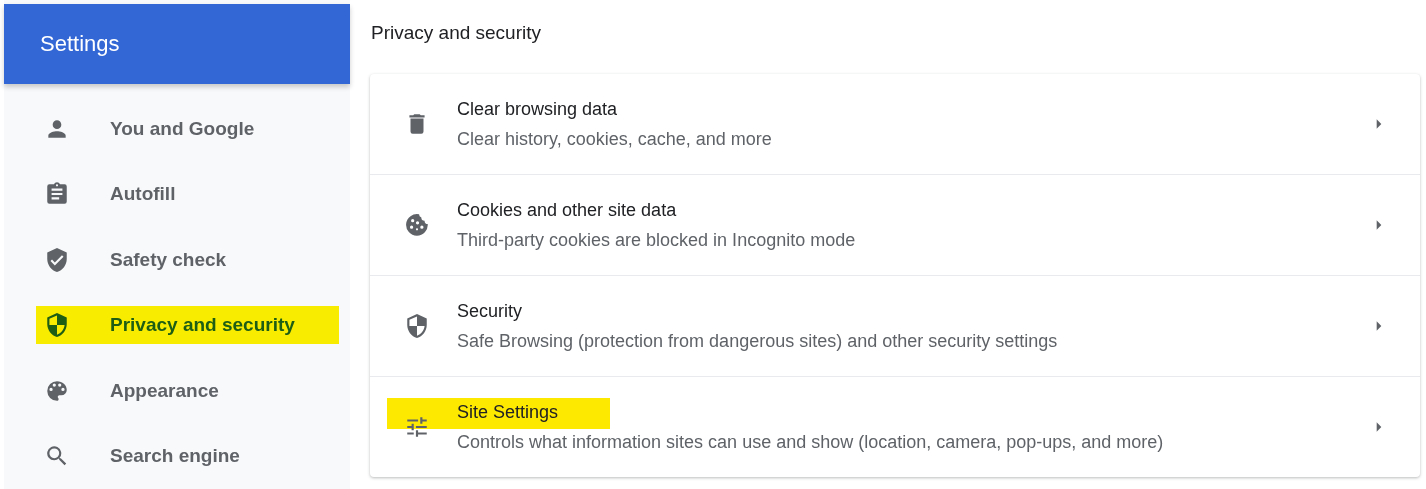 The height and width of the screenshot is (489, 1426). Describe the element at coordinates (187, 128) in the screenshot. I see `sidebar-item: You and Google` at that location.